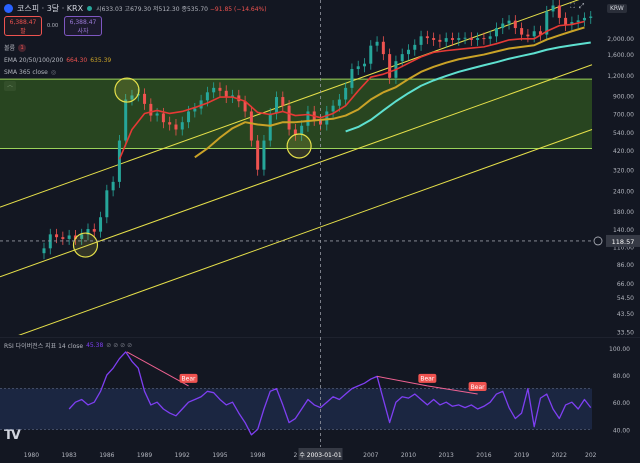  I want to click on time-axis-tick-label: 2, so click(295, 455).